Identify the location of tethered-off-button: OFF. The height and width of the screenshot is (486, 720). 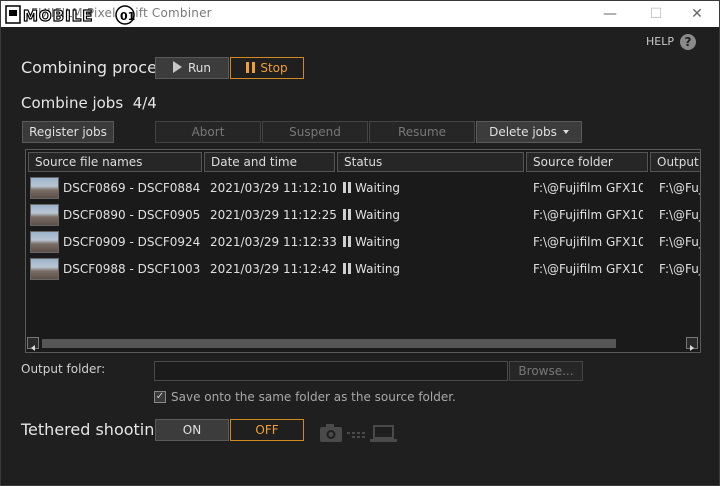
(267, 430).